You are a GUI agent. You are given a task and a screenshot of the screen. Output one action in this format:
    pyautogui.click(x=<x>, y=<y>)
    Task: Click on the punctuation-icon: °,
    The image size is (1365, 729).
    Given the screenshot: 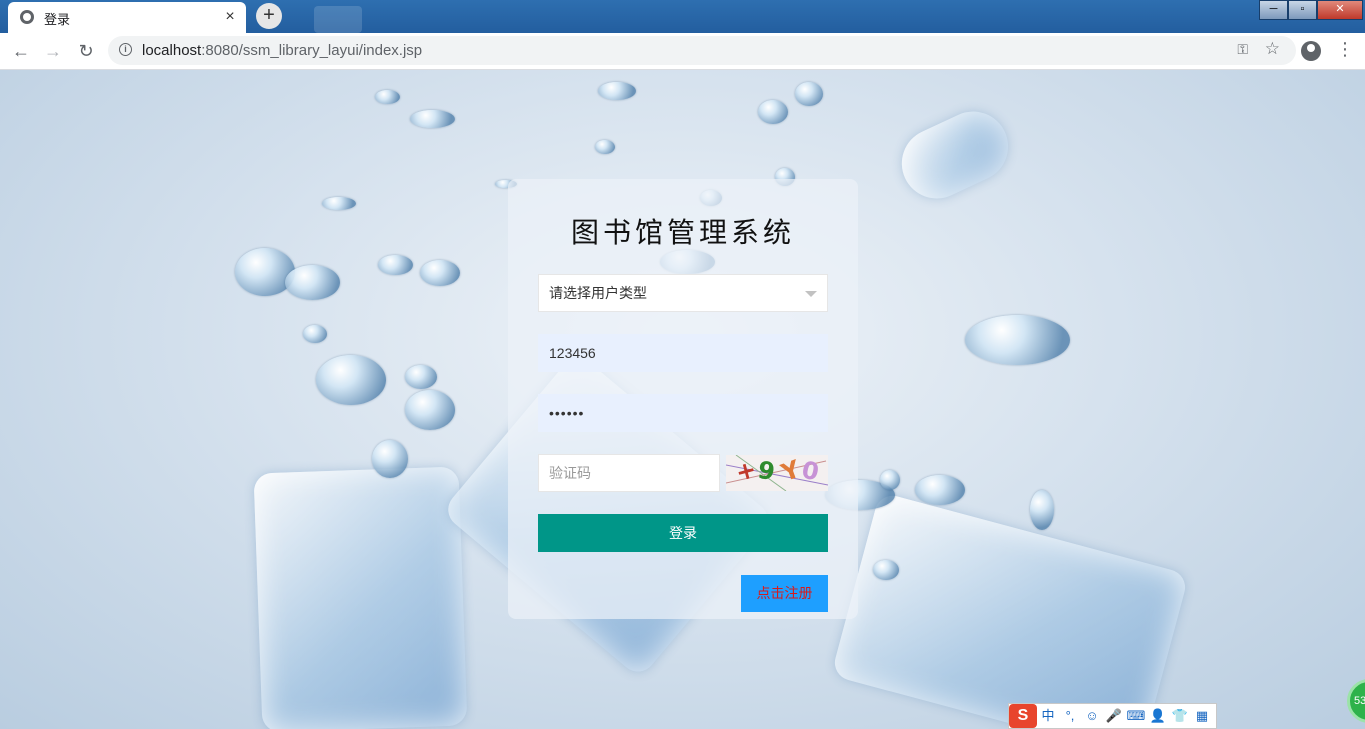 What is the action you would take?
    pyautogui.click(x=1070, y=716)
    